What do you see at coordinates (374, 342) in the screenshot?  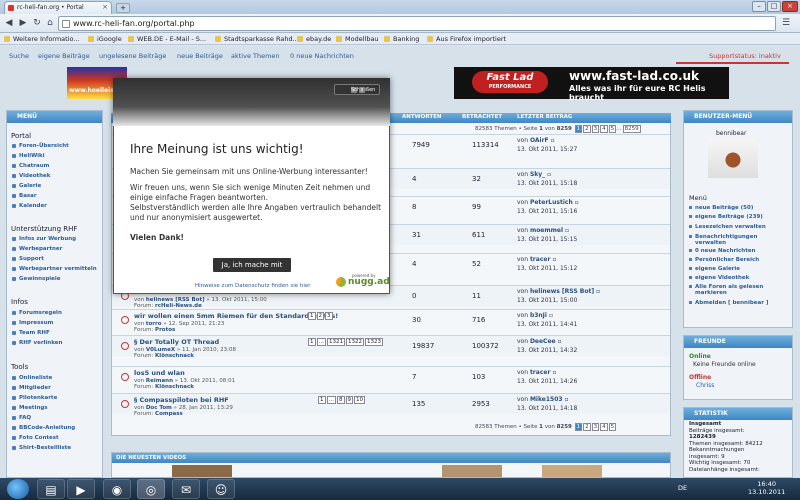 I see `topic-page-link: 1323` at bounding box center [374, 342].